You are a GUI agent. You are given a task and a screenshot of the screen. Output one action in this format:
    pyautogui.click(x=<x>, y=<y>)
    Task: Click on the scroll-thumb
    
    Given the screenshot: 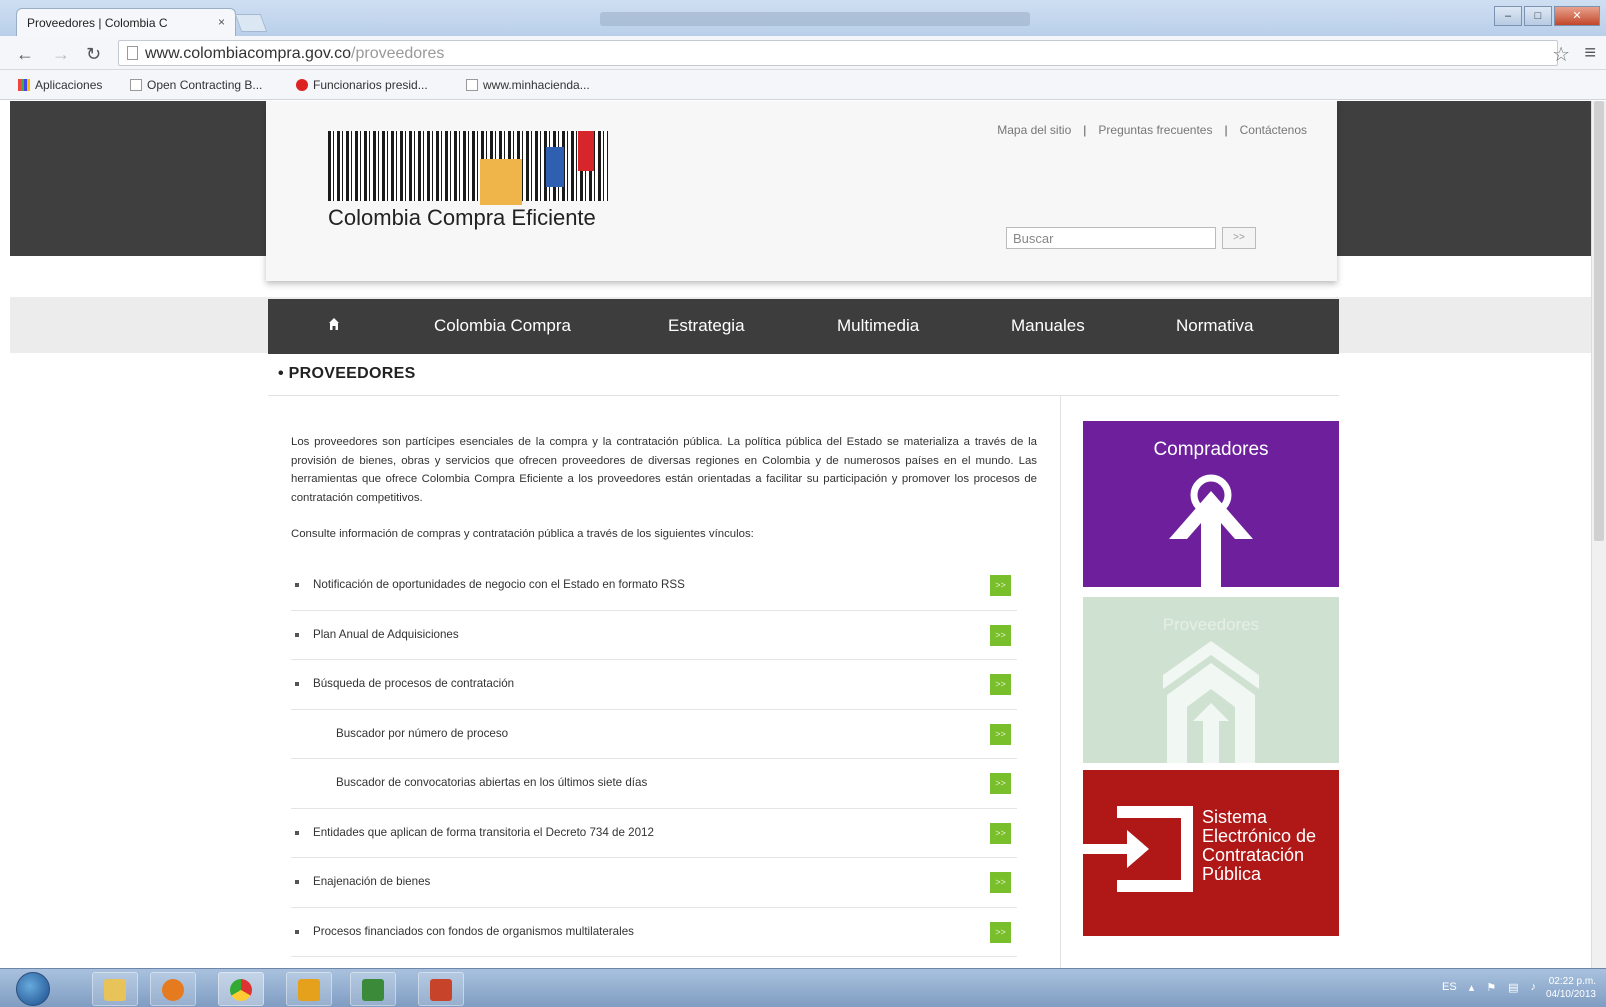 What is the action you would take?
    pyautogui.click(x=1599, y=321)
    